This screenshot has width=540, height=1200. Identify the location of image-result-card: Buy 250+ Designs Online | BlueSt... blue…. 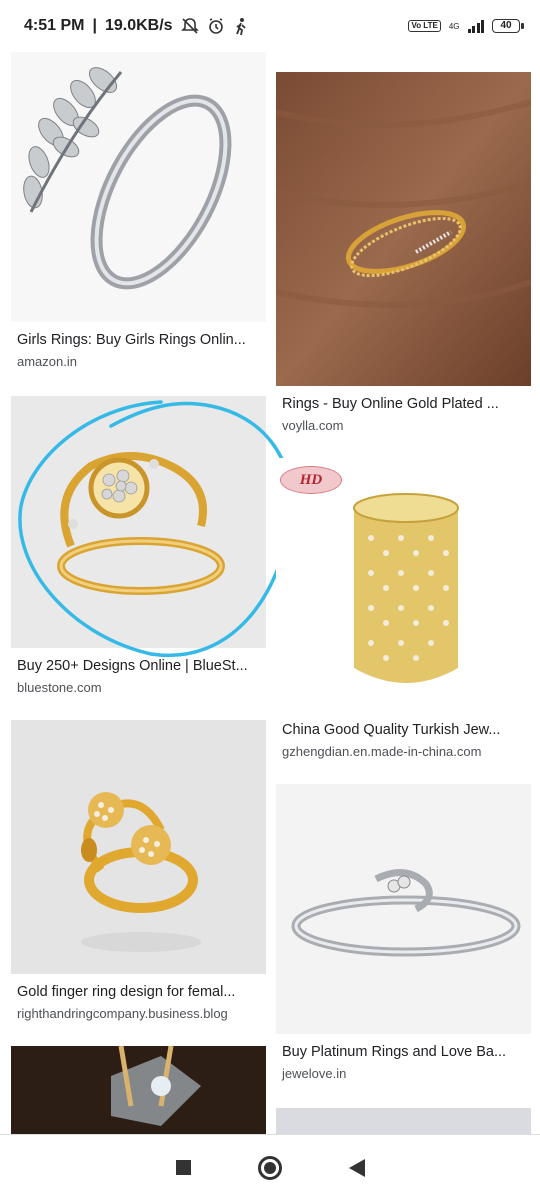
(152, 546).